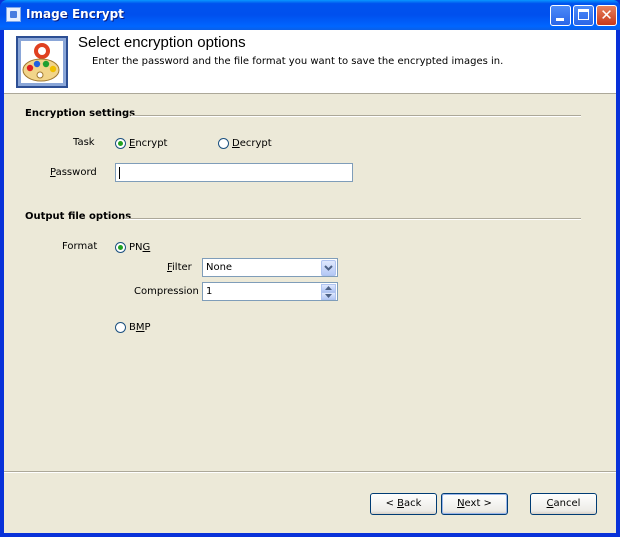 This screenshot has width=620, height=537. Describe the element at coordinates (560, 19) in the screenshot. I see `minimize-icon` at that location.